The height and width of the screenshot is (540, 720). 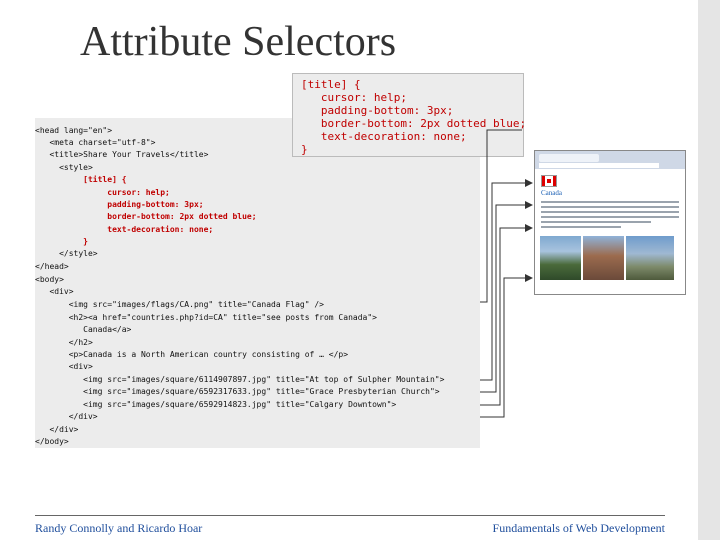 I want to click on arrow-heading, so click(x=506, y=280).